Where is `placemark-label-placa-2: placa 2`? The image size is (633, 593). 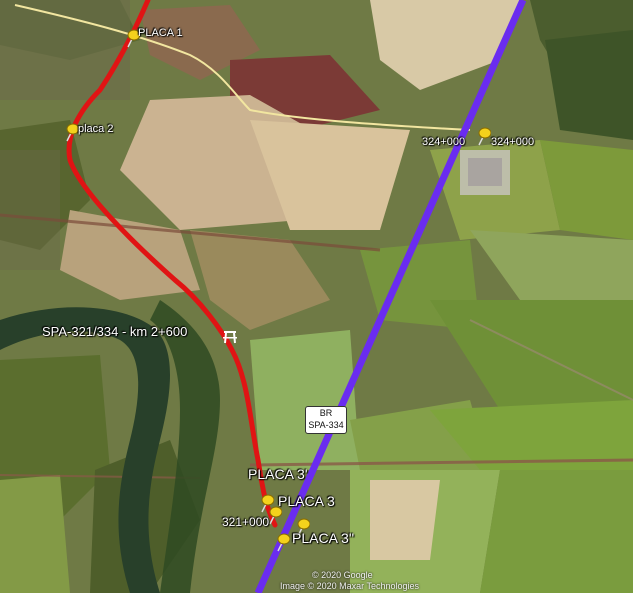 placemark-label-placa-2: placa 2 is located at coordinates (95, 129).